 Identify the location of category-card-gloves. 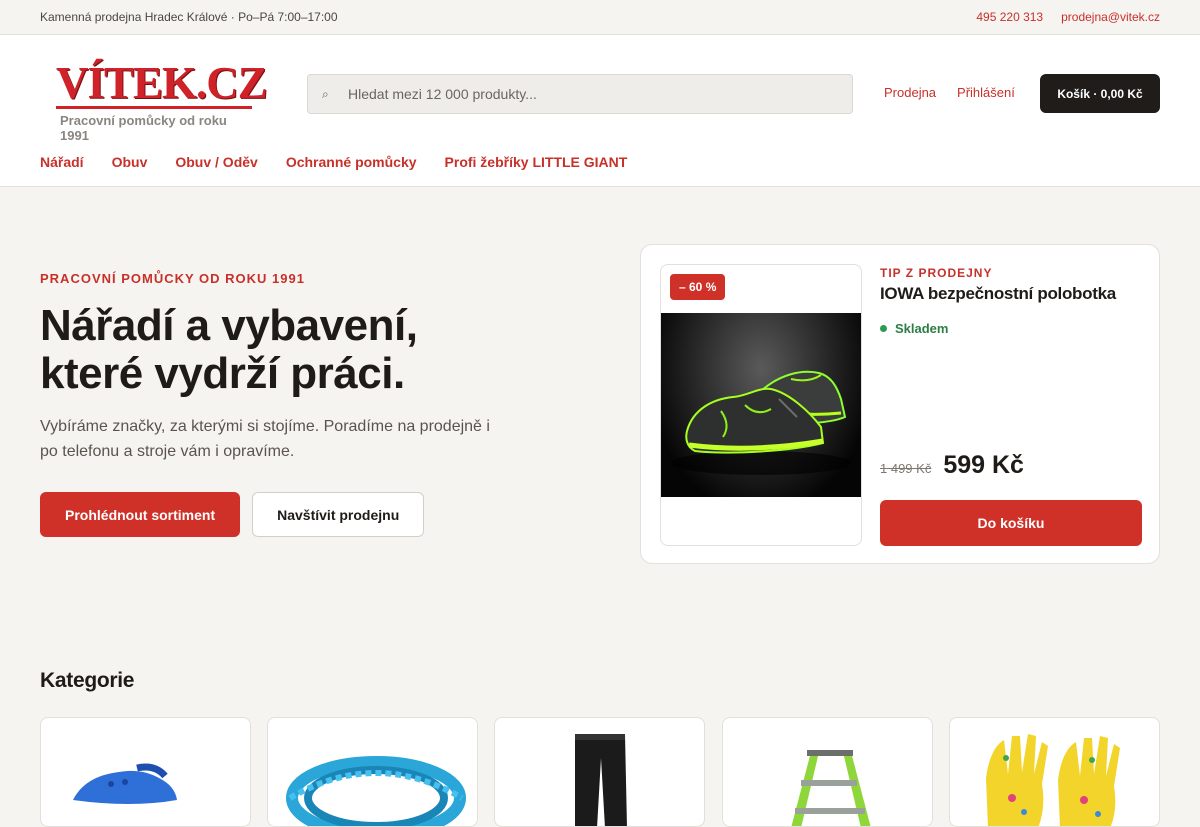
(1054, 772).